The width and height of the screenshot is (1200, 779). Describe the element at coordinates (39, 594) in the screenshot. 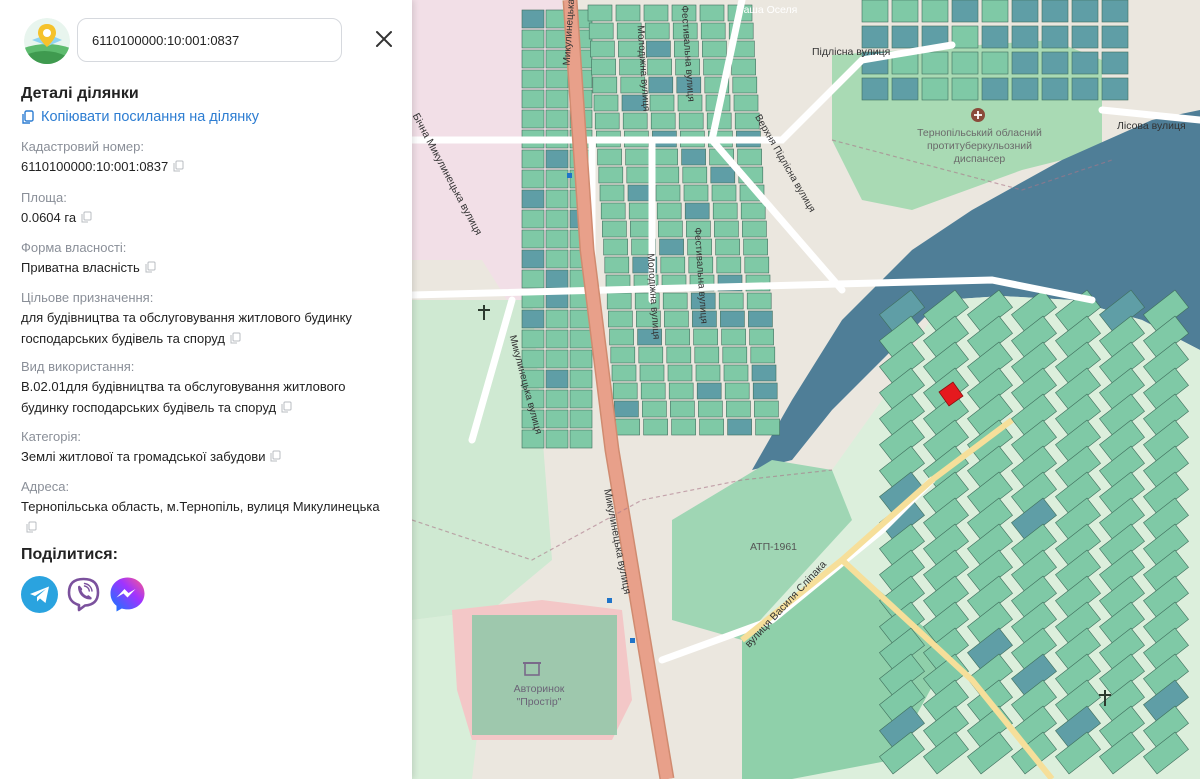

I see `share-telegram-button` at that location.